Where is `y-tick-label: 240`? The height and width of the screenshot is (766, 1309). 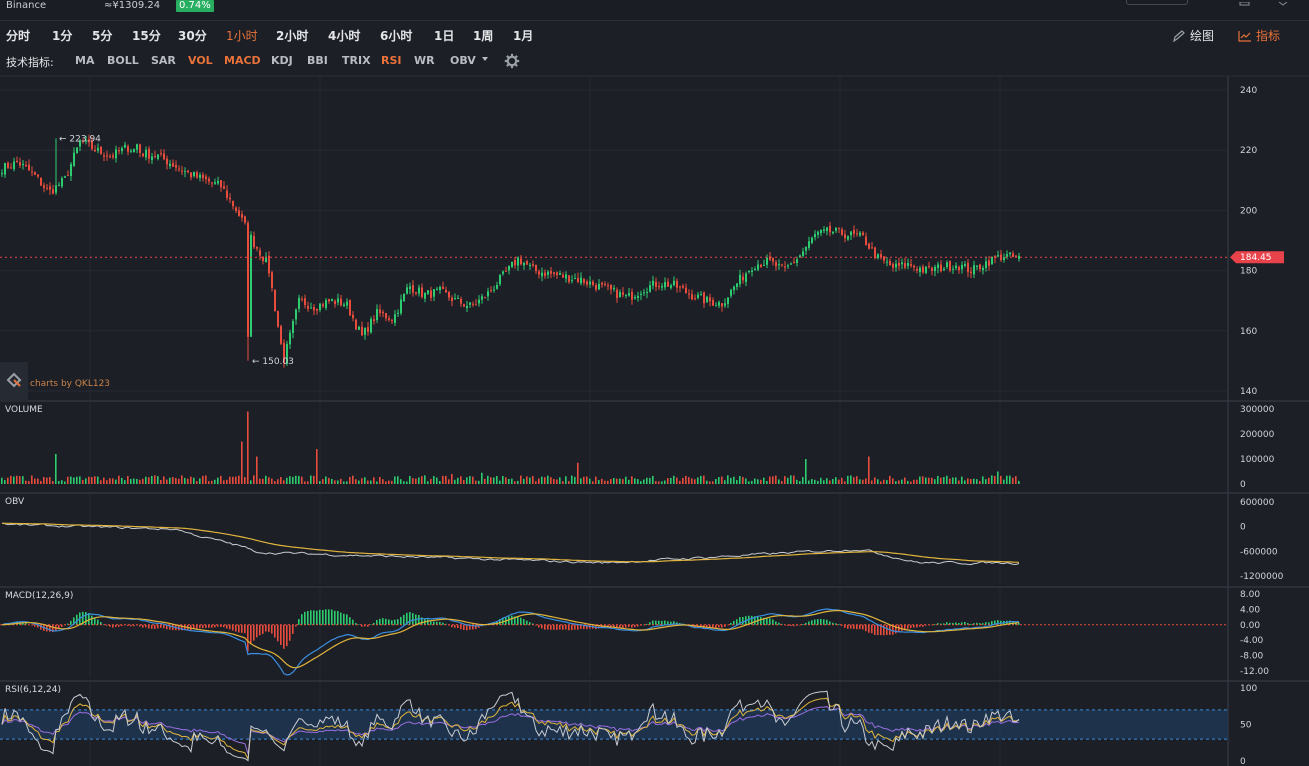 y-tick-label: 240 is located at coordinates (1248, 91).